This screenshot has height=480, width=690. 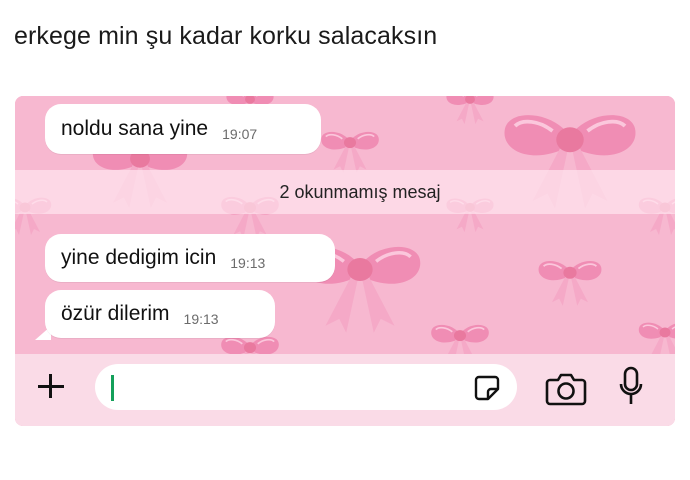 I want to click on message-composer, so click(x=345, y=390).